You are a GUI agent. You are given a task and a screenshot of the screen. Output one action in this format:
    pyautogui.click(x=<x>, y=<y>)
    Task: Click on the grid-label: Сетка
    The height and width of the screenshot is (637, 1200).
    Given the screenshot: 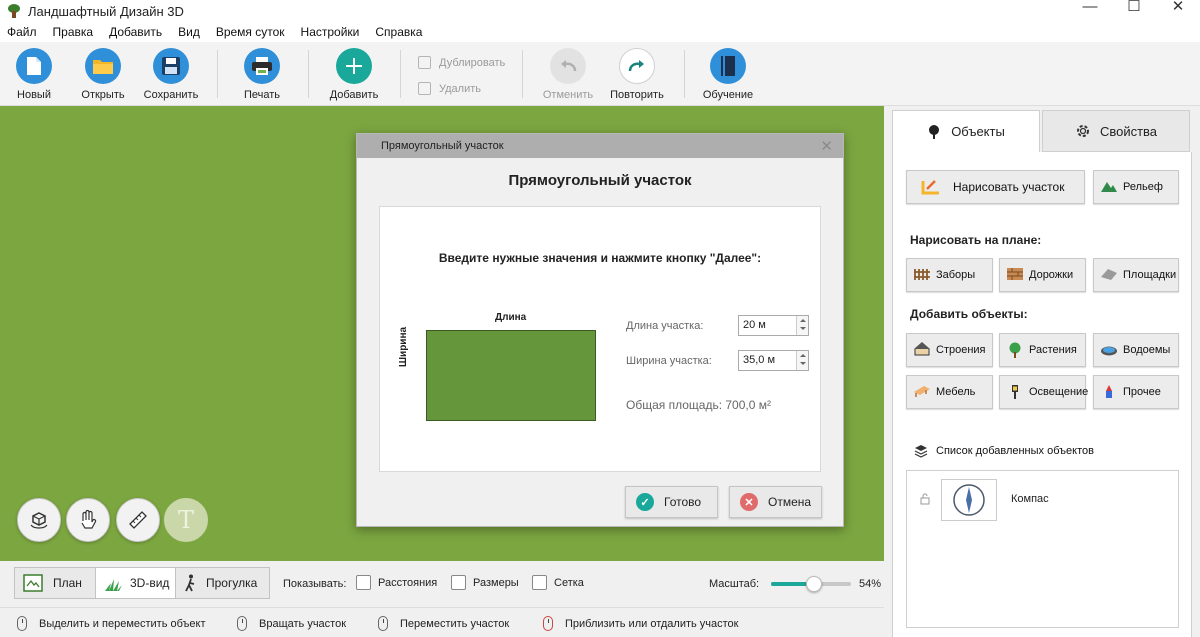 What is the action you would take?
    pyautogui.click(x=569, y=582)
    